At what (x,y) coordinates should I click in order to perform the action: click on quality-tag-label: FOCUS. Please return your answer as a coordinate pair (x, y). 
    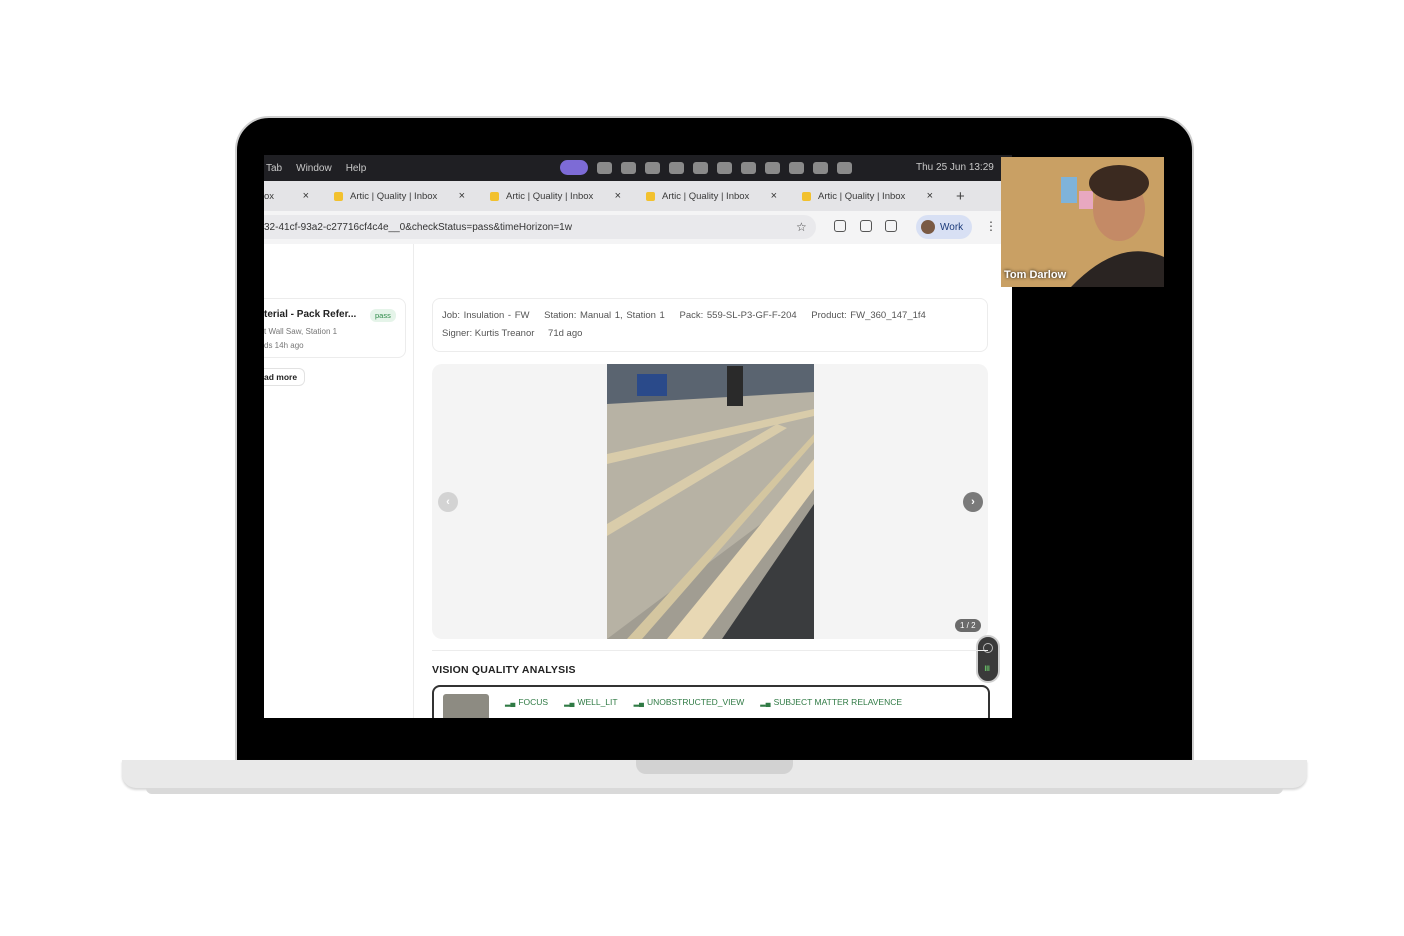
    Looking at the image, I should click on (533, 702).